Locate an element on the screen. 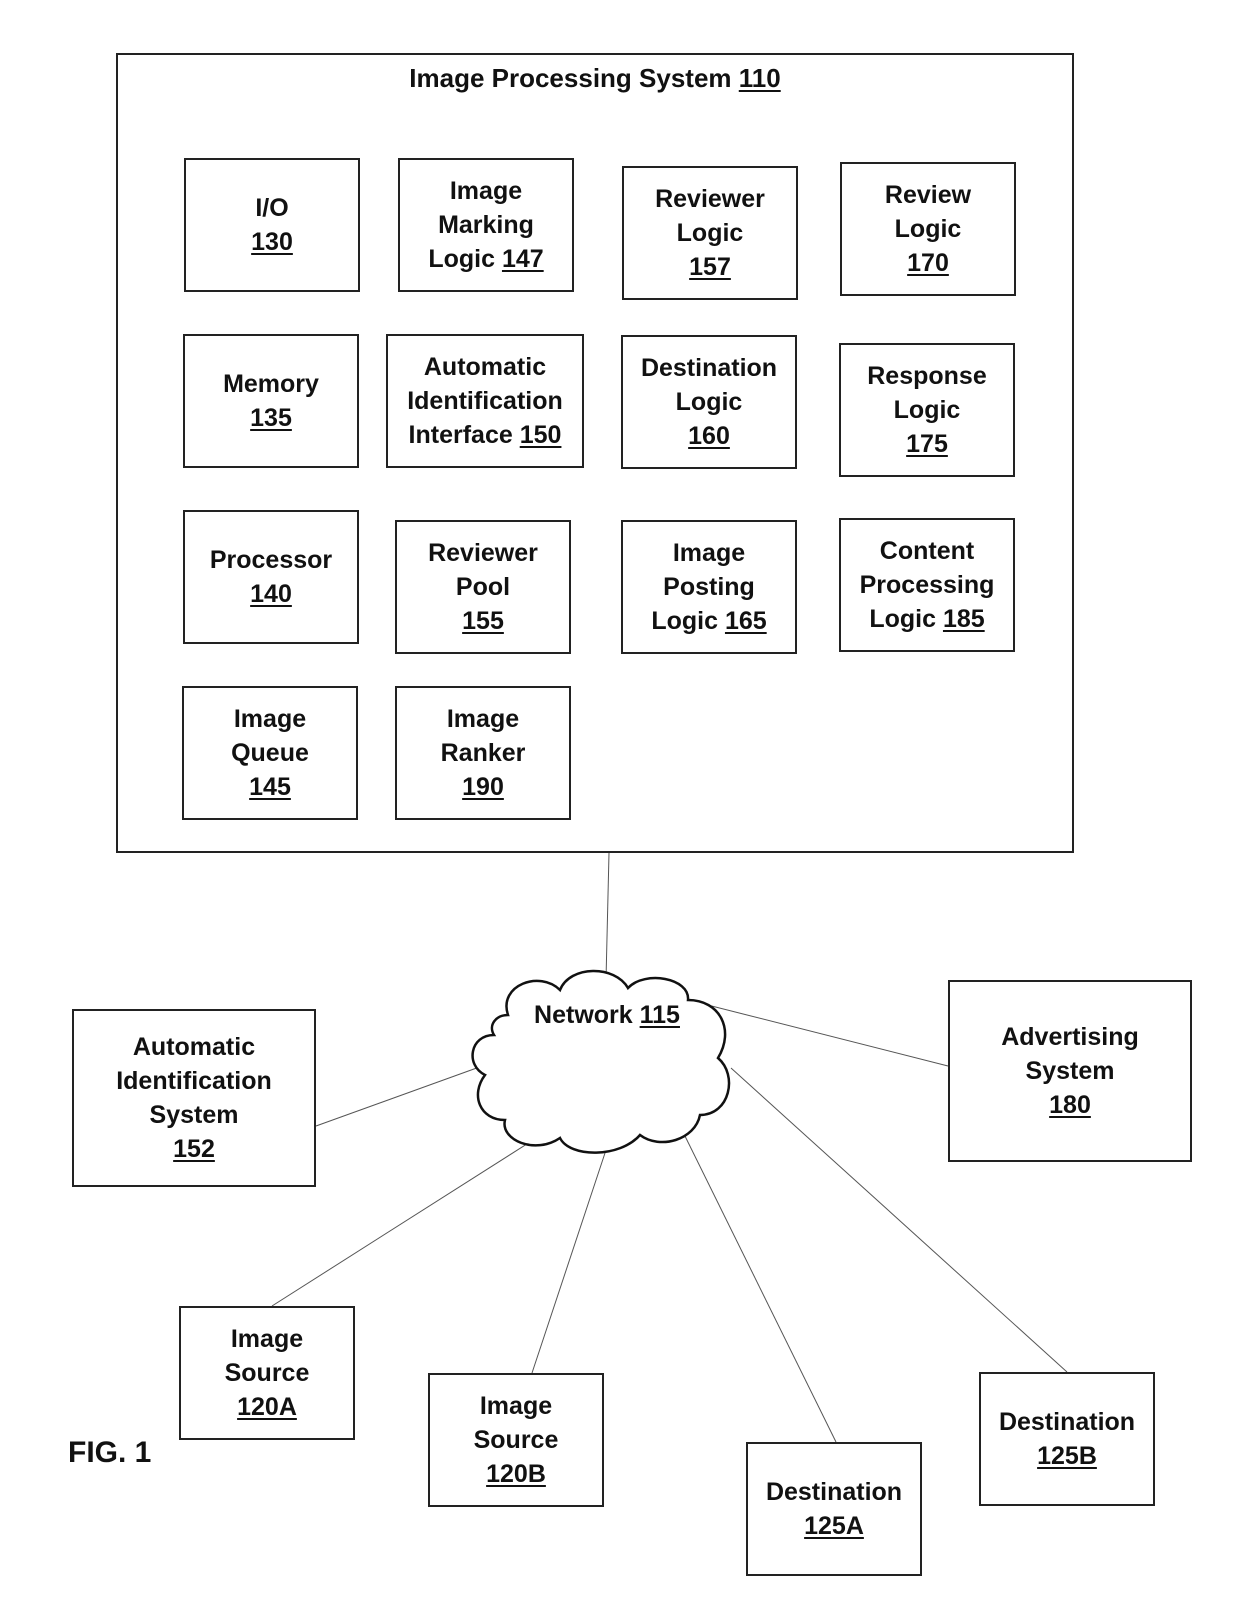 This screenshot has height=1622, width=1240. box-label-line: Posting is located at coordinates (709, 587).